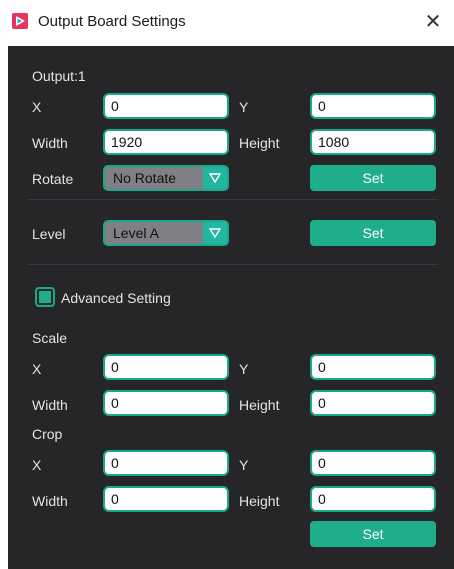 This screenshot has height=569, width=454. I want to click on scale-y-label: Y, so click(244, 369).